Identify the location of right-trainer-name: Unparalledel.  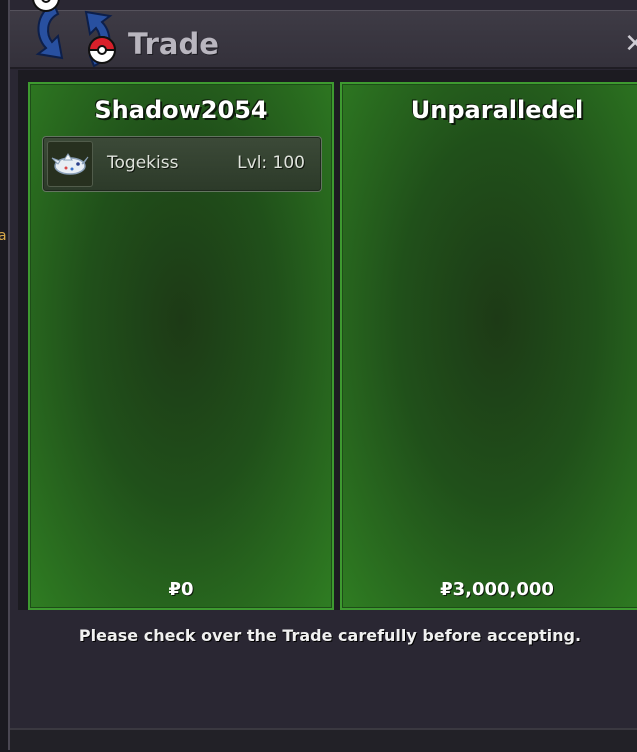
(497, 110).